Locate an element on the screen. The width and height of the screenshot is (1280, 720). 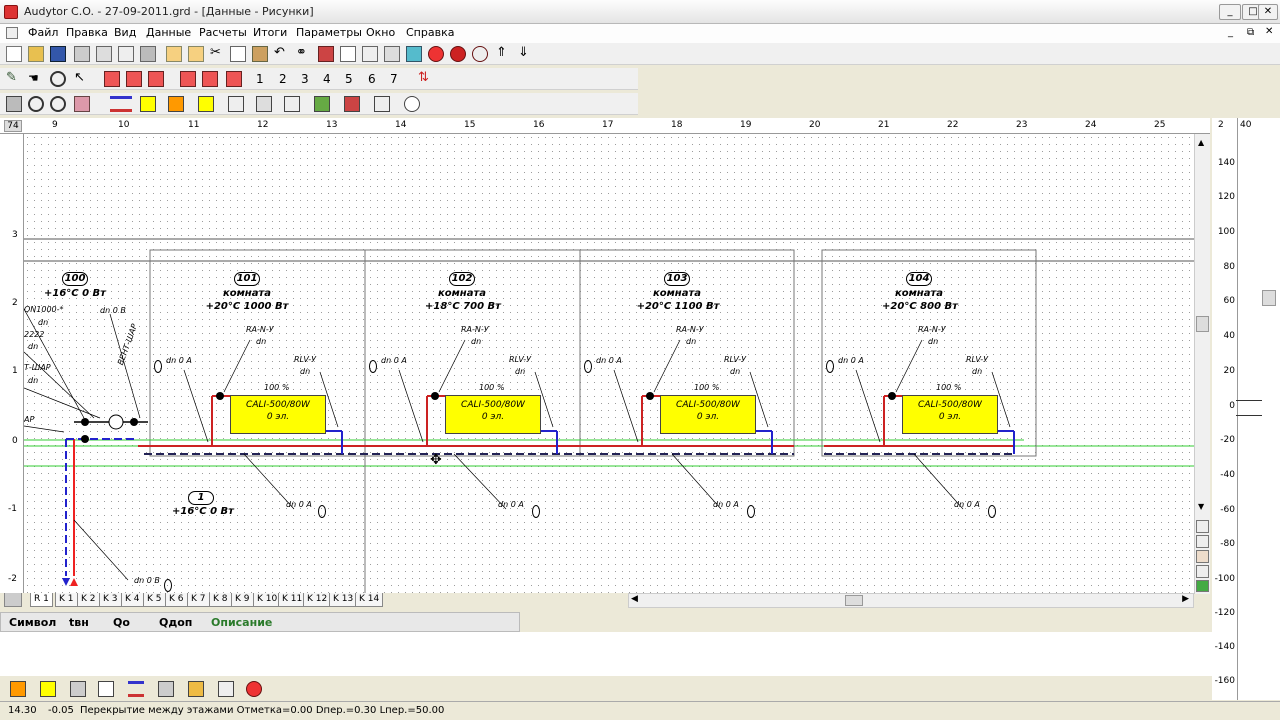
tab-k14: K 14 is located at coordinates (369, 600).